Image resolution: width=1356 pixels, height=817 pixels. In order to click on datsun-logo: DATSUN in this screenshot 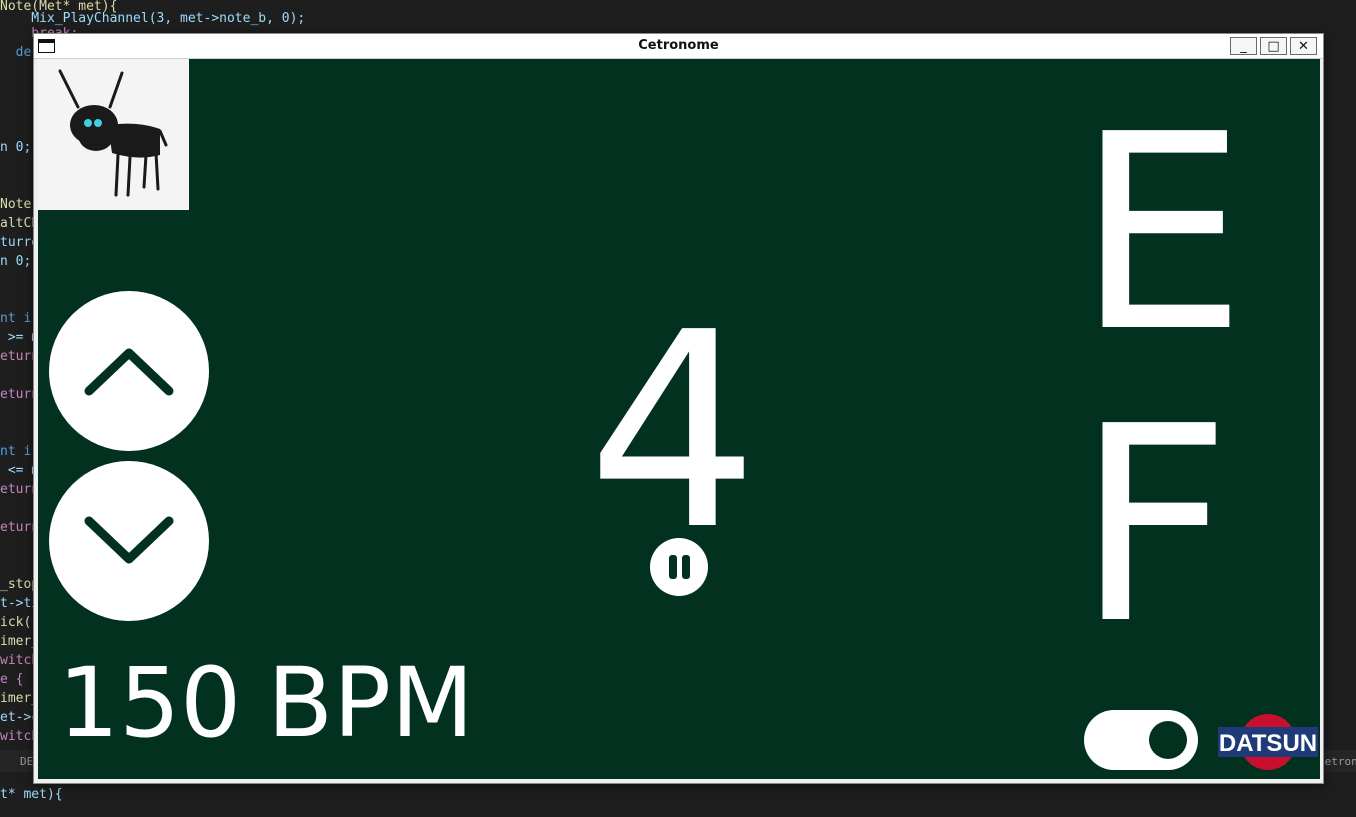, I will do `click(1268, 742)`.